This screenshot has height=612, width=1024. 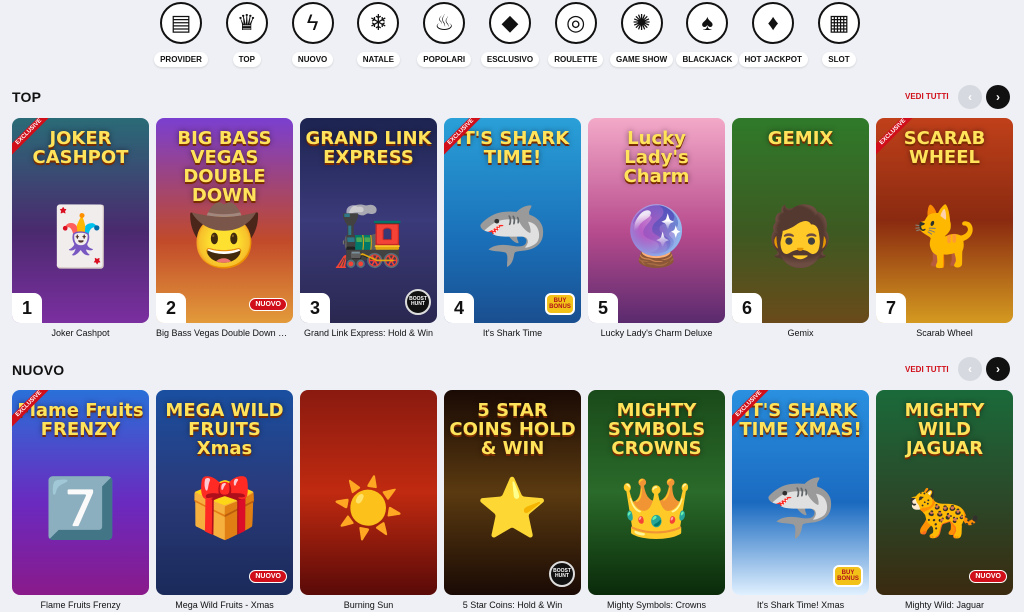 I want to click on game-logo: JOKER CASHPOT, so click(x=80, y=148).